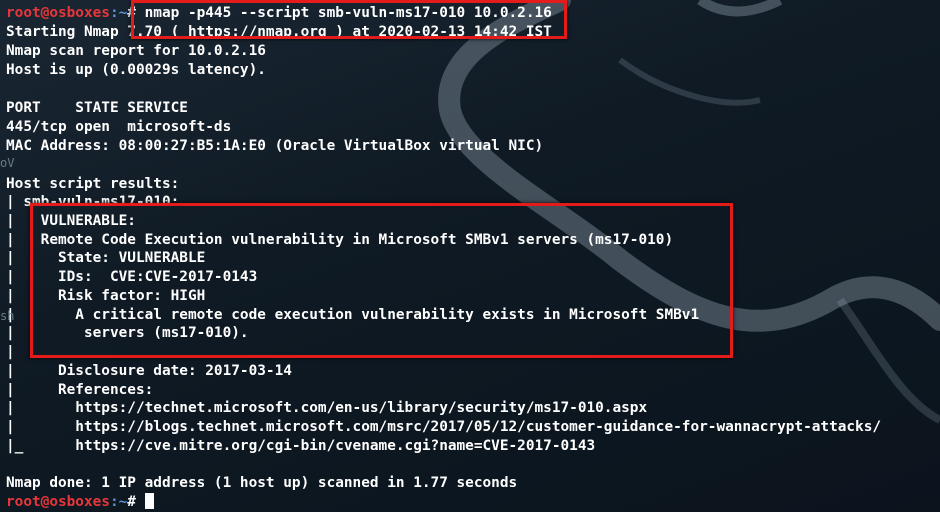 This screenshot has width=940, height=512. What do you see at coordinates (149, 371) in the screenshot?
I see `output-line: | Disclosure date: 2017-03-14` at bounding box center [149, 371].